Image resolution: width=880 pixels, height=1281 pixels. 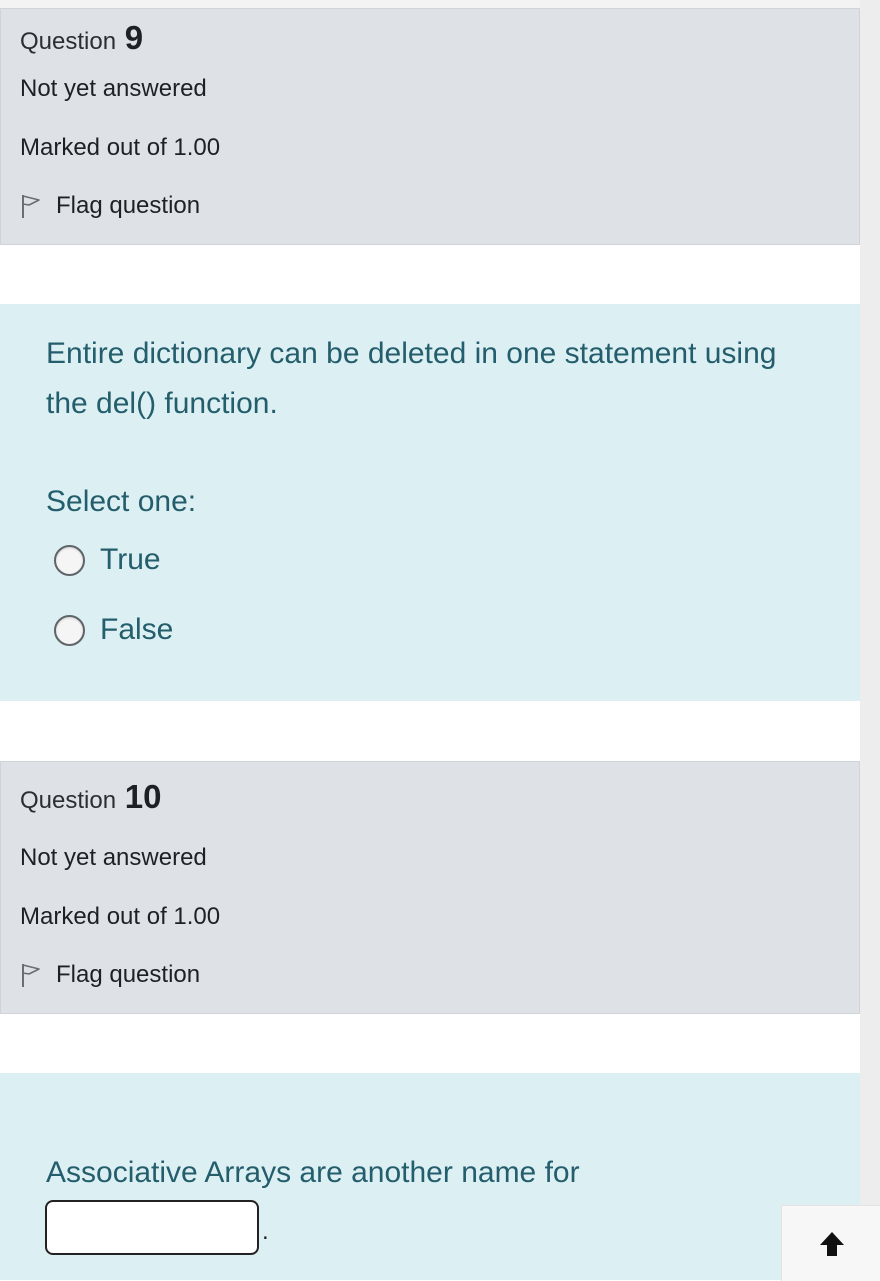 What do you see at coordinates (121, 501) in the screenshot?
I see `select-one-prompt: Select one:` at bounding box center [121, 501].